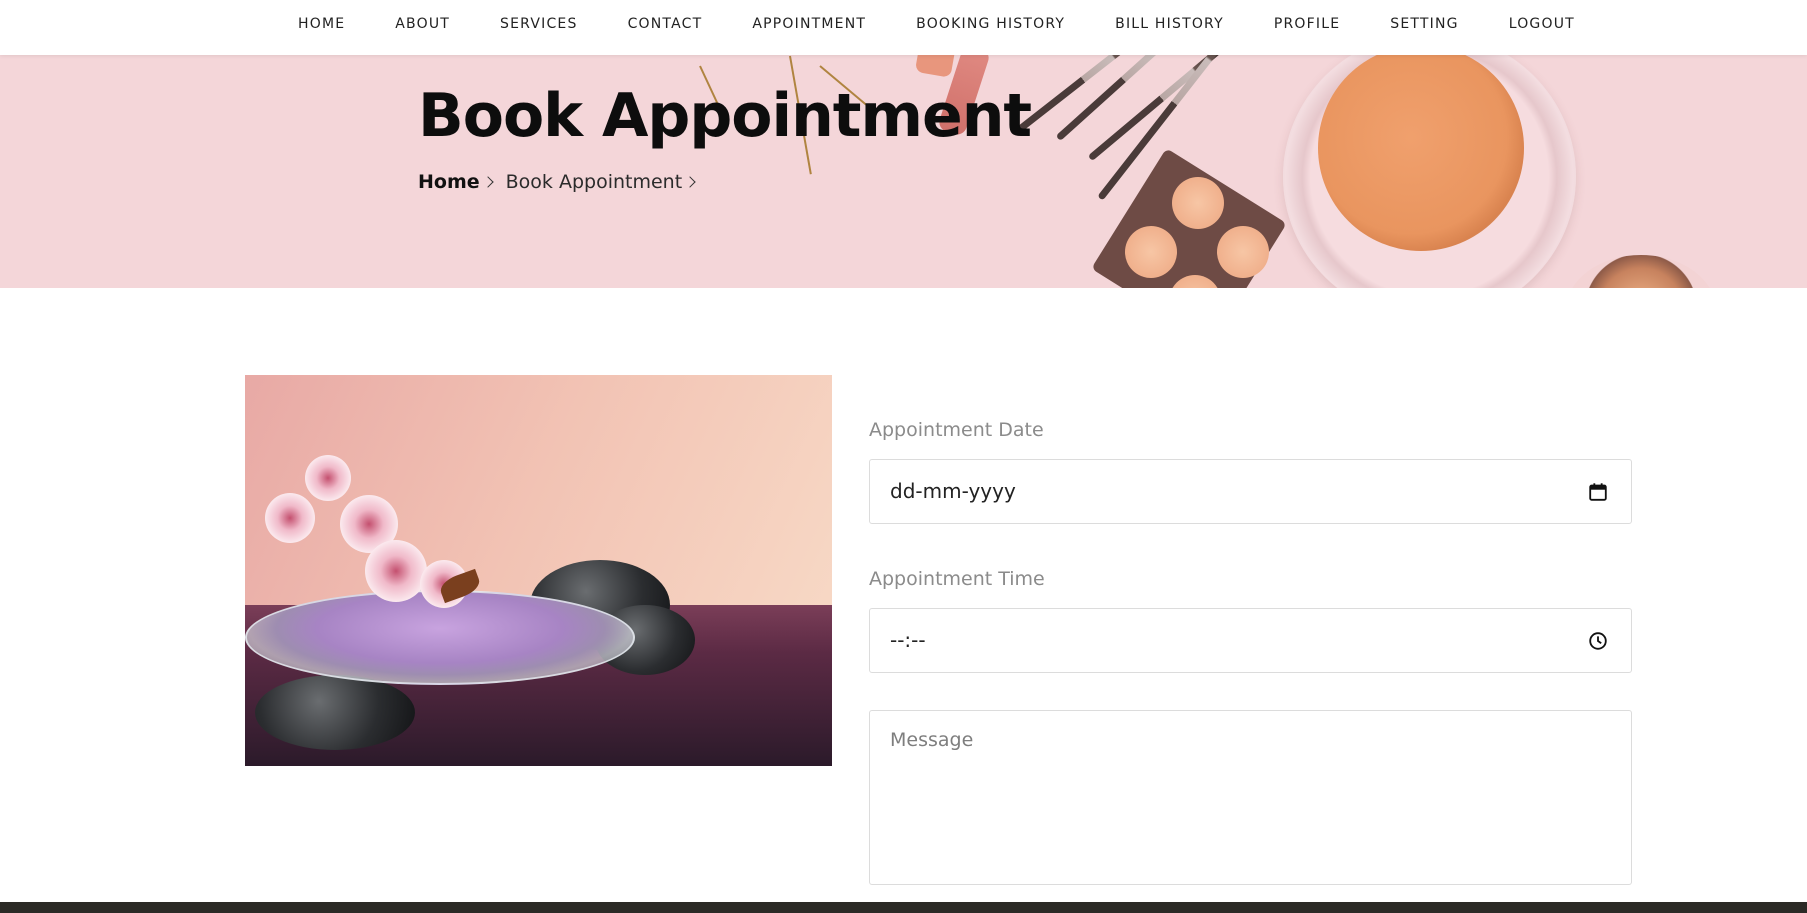 This screenshot has height=913, width=1807. I want to click on nav-item-services: SERVICES, so click(539, 24).